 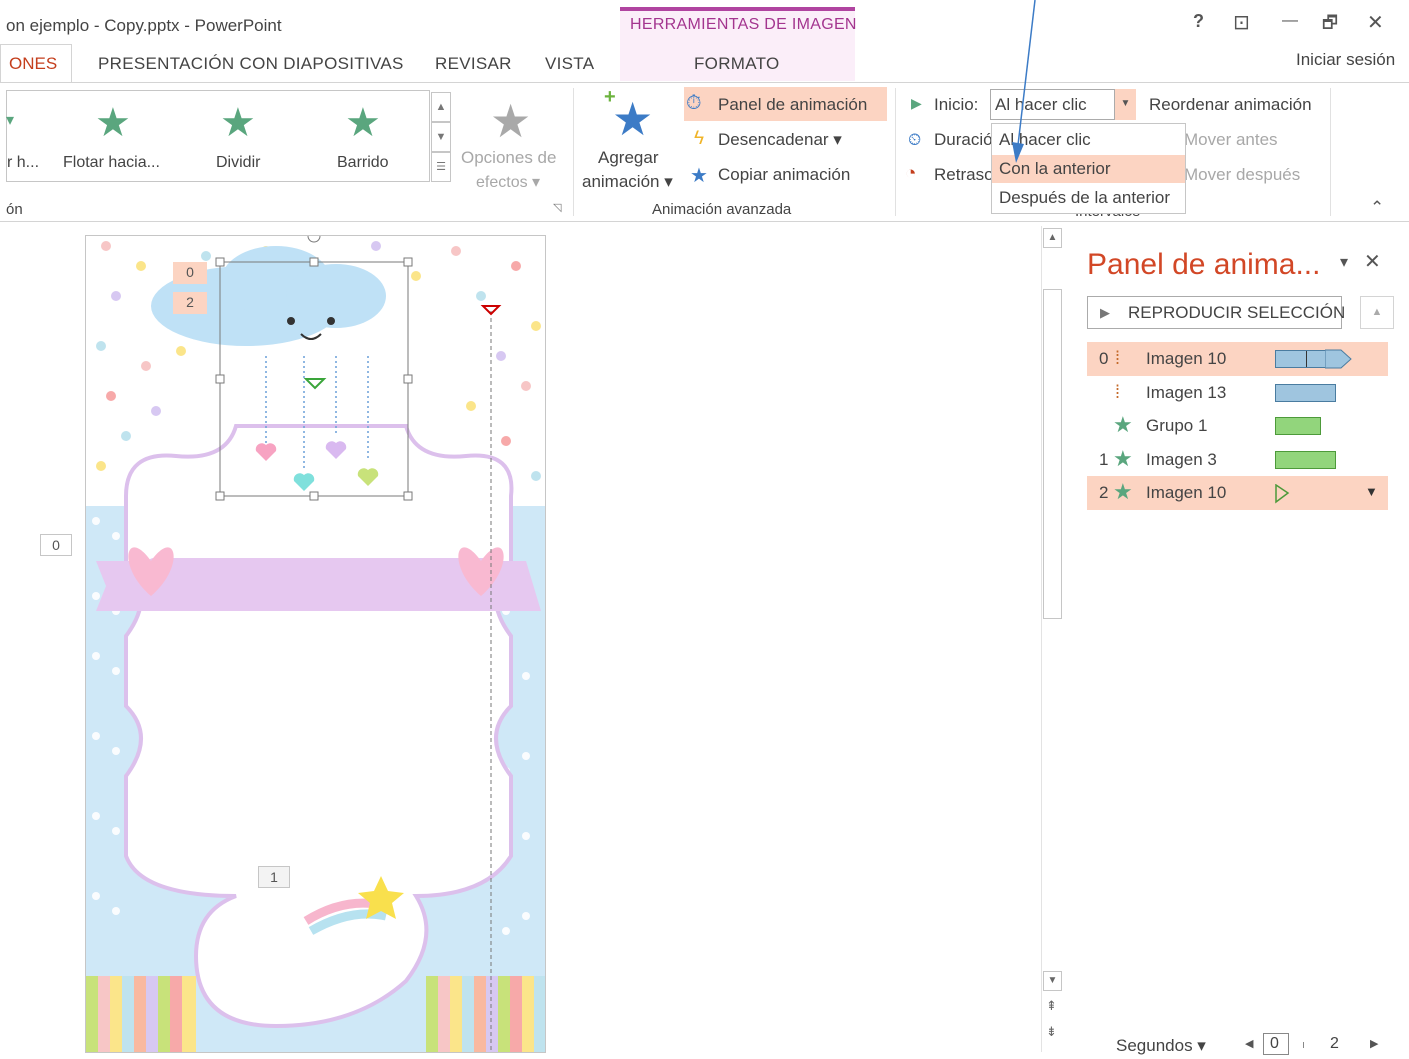 I want to click on item-number: 0, so click(x=1104, y=358).